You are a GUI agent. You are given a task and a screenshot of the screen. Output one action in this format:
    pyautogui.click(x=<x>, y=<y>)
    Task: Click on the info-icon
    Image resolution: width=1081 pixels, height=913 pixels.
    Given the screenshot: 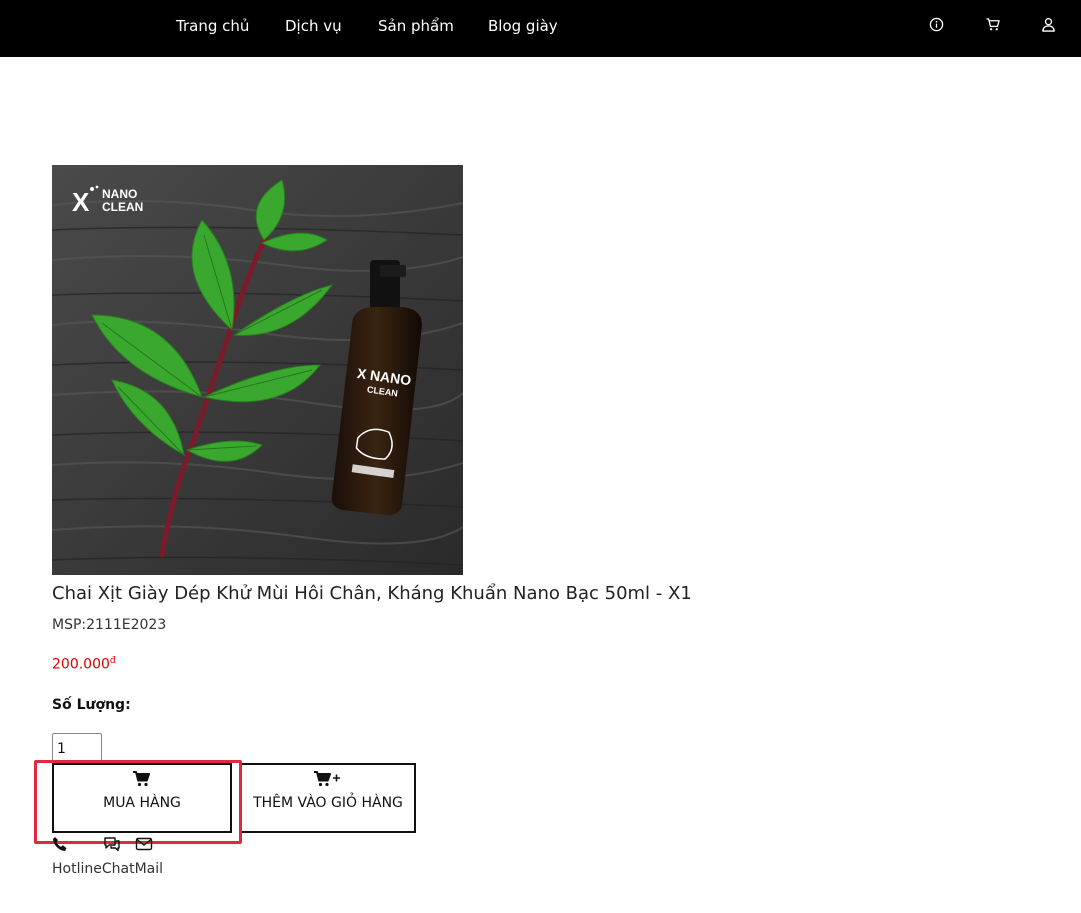 What is the action you would take?
    pyautogui.click(x=937, y=25)
    